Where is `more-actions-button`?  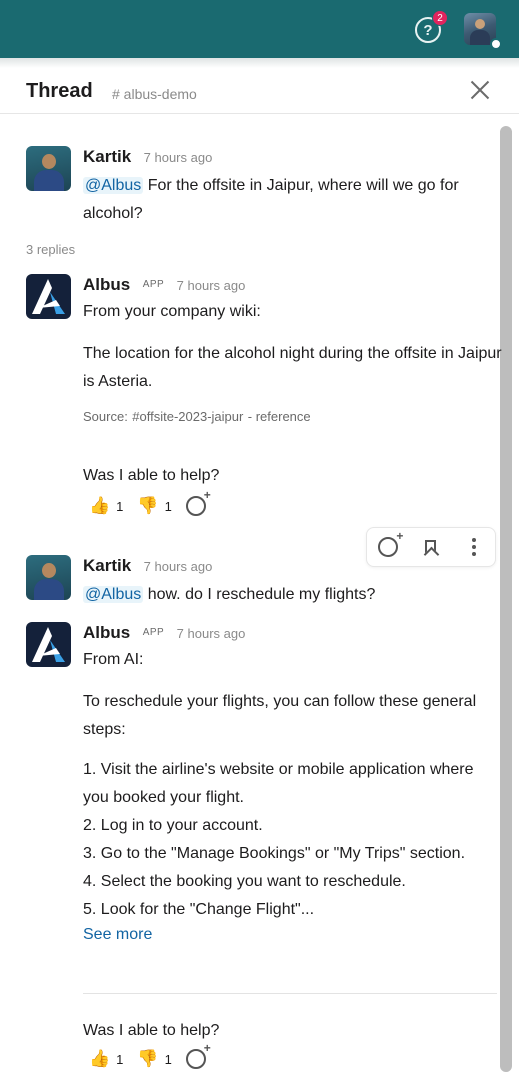
more-actions-button is located at coordinates (474, 547).